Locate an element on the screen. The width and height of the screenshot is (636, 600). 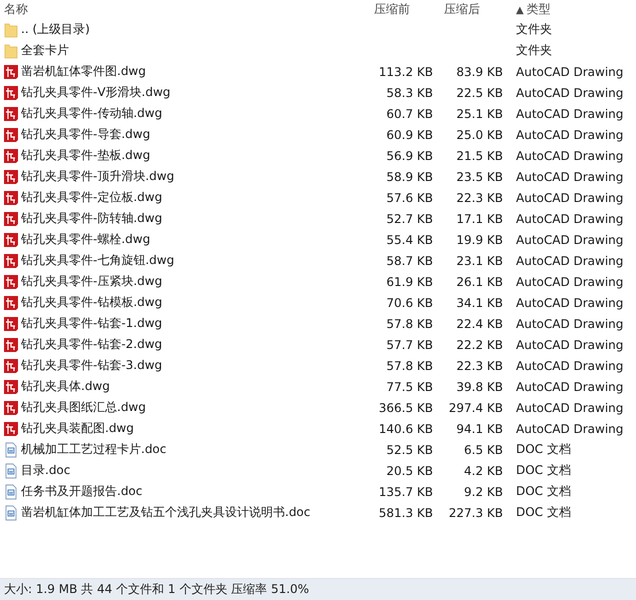
file-name: 钻孔夹具零件-防转轴.dwg is located at coordinates (91, 218).